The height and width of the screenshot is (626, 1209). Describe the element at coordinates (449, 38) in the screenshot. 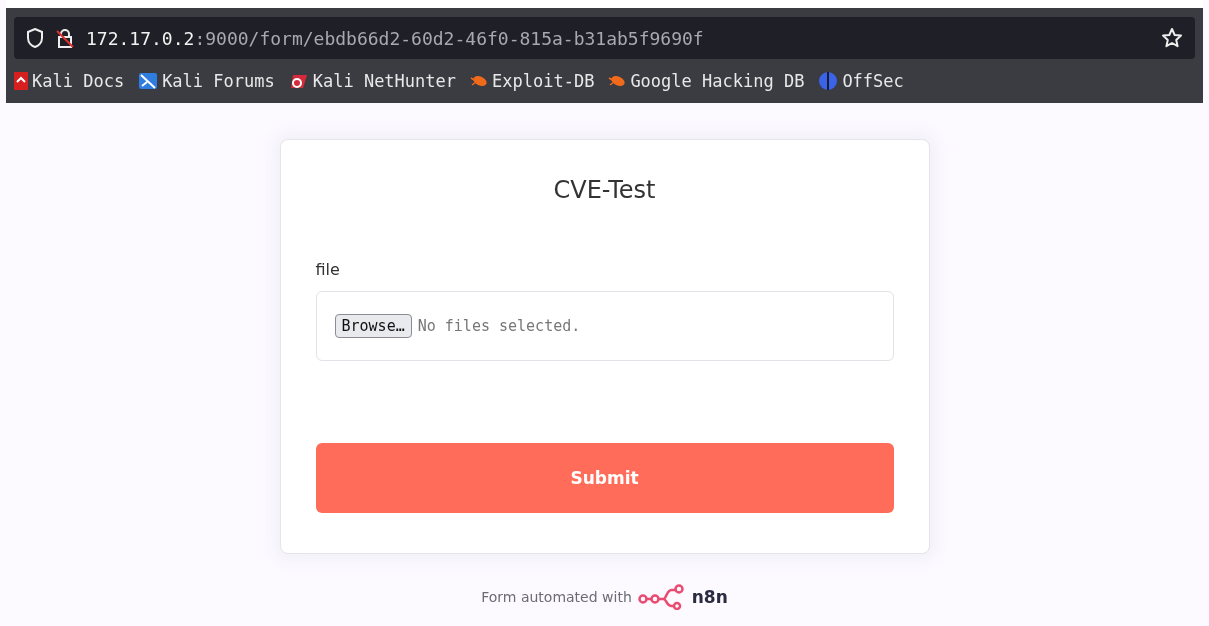

I see `url-path: :9000/form/ebdb66d2-60d2-46f0-815a-b31ab5f9690f` at that location.